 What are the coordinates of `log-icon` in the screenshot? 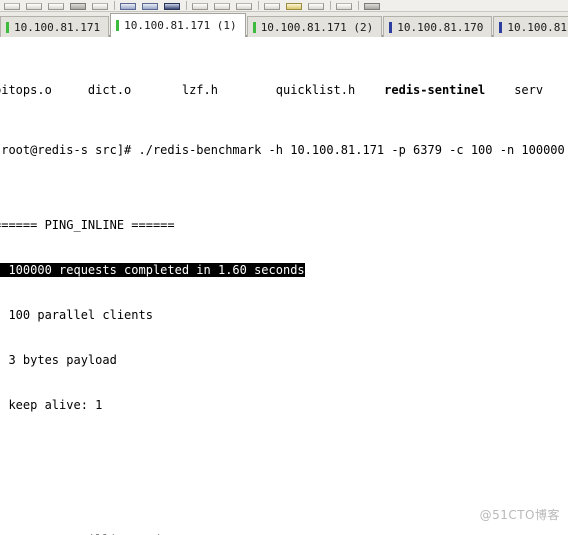 It's located at (272, 5).